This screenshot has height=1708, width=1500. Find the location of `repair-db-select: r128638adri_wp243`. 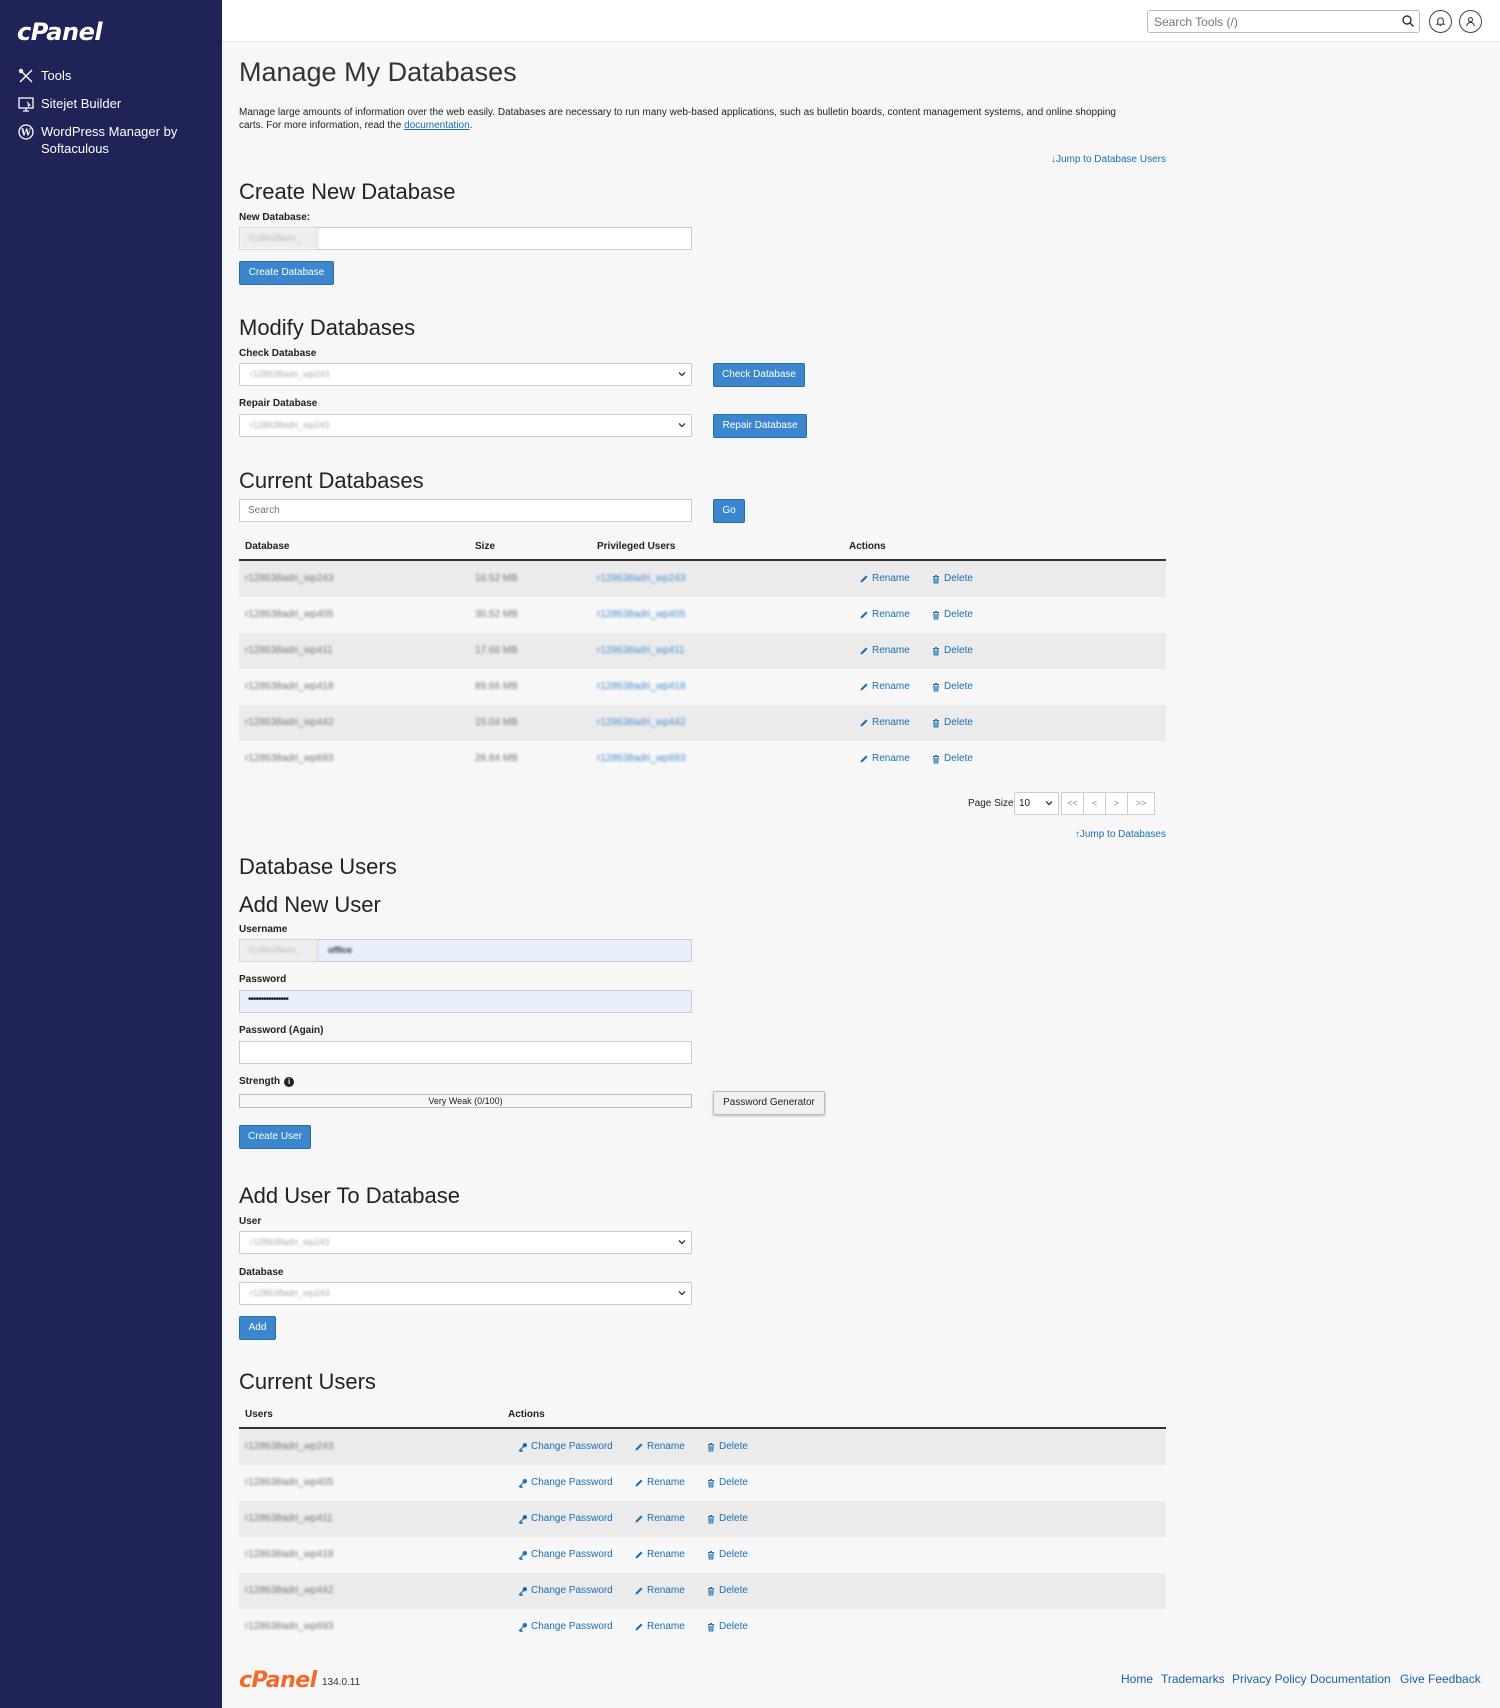

repair-db-select: r128638adri_wp243 is located at coordinates (465, 425).